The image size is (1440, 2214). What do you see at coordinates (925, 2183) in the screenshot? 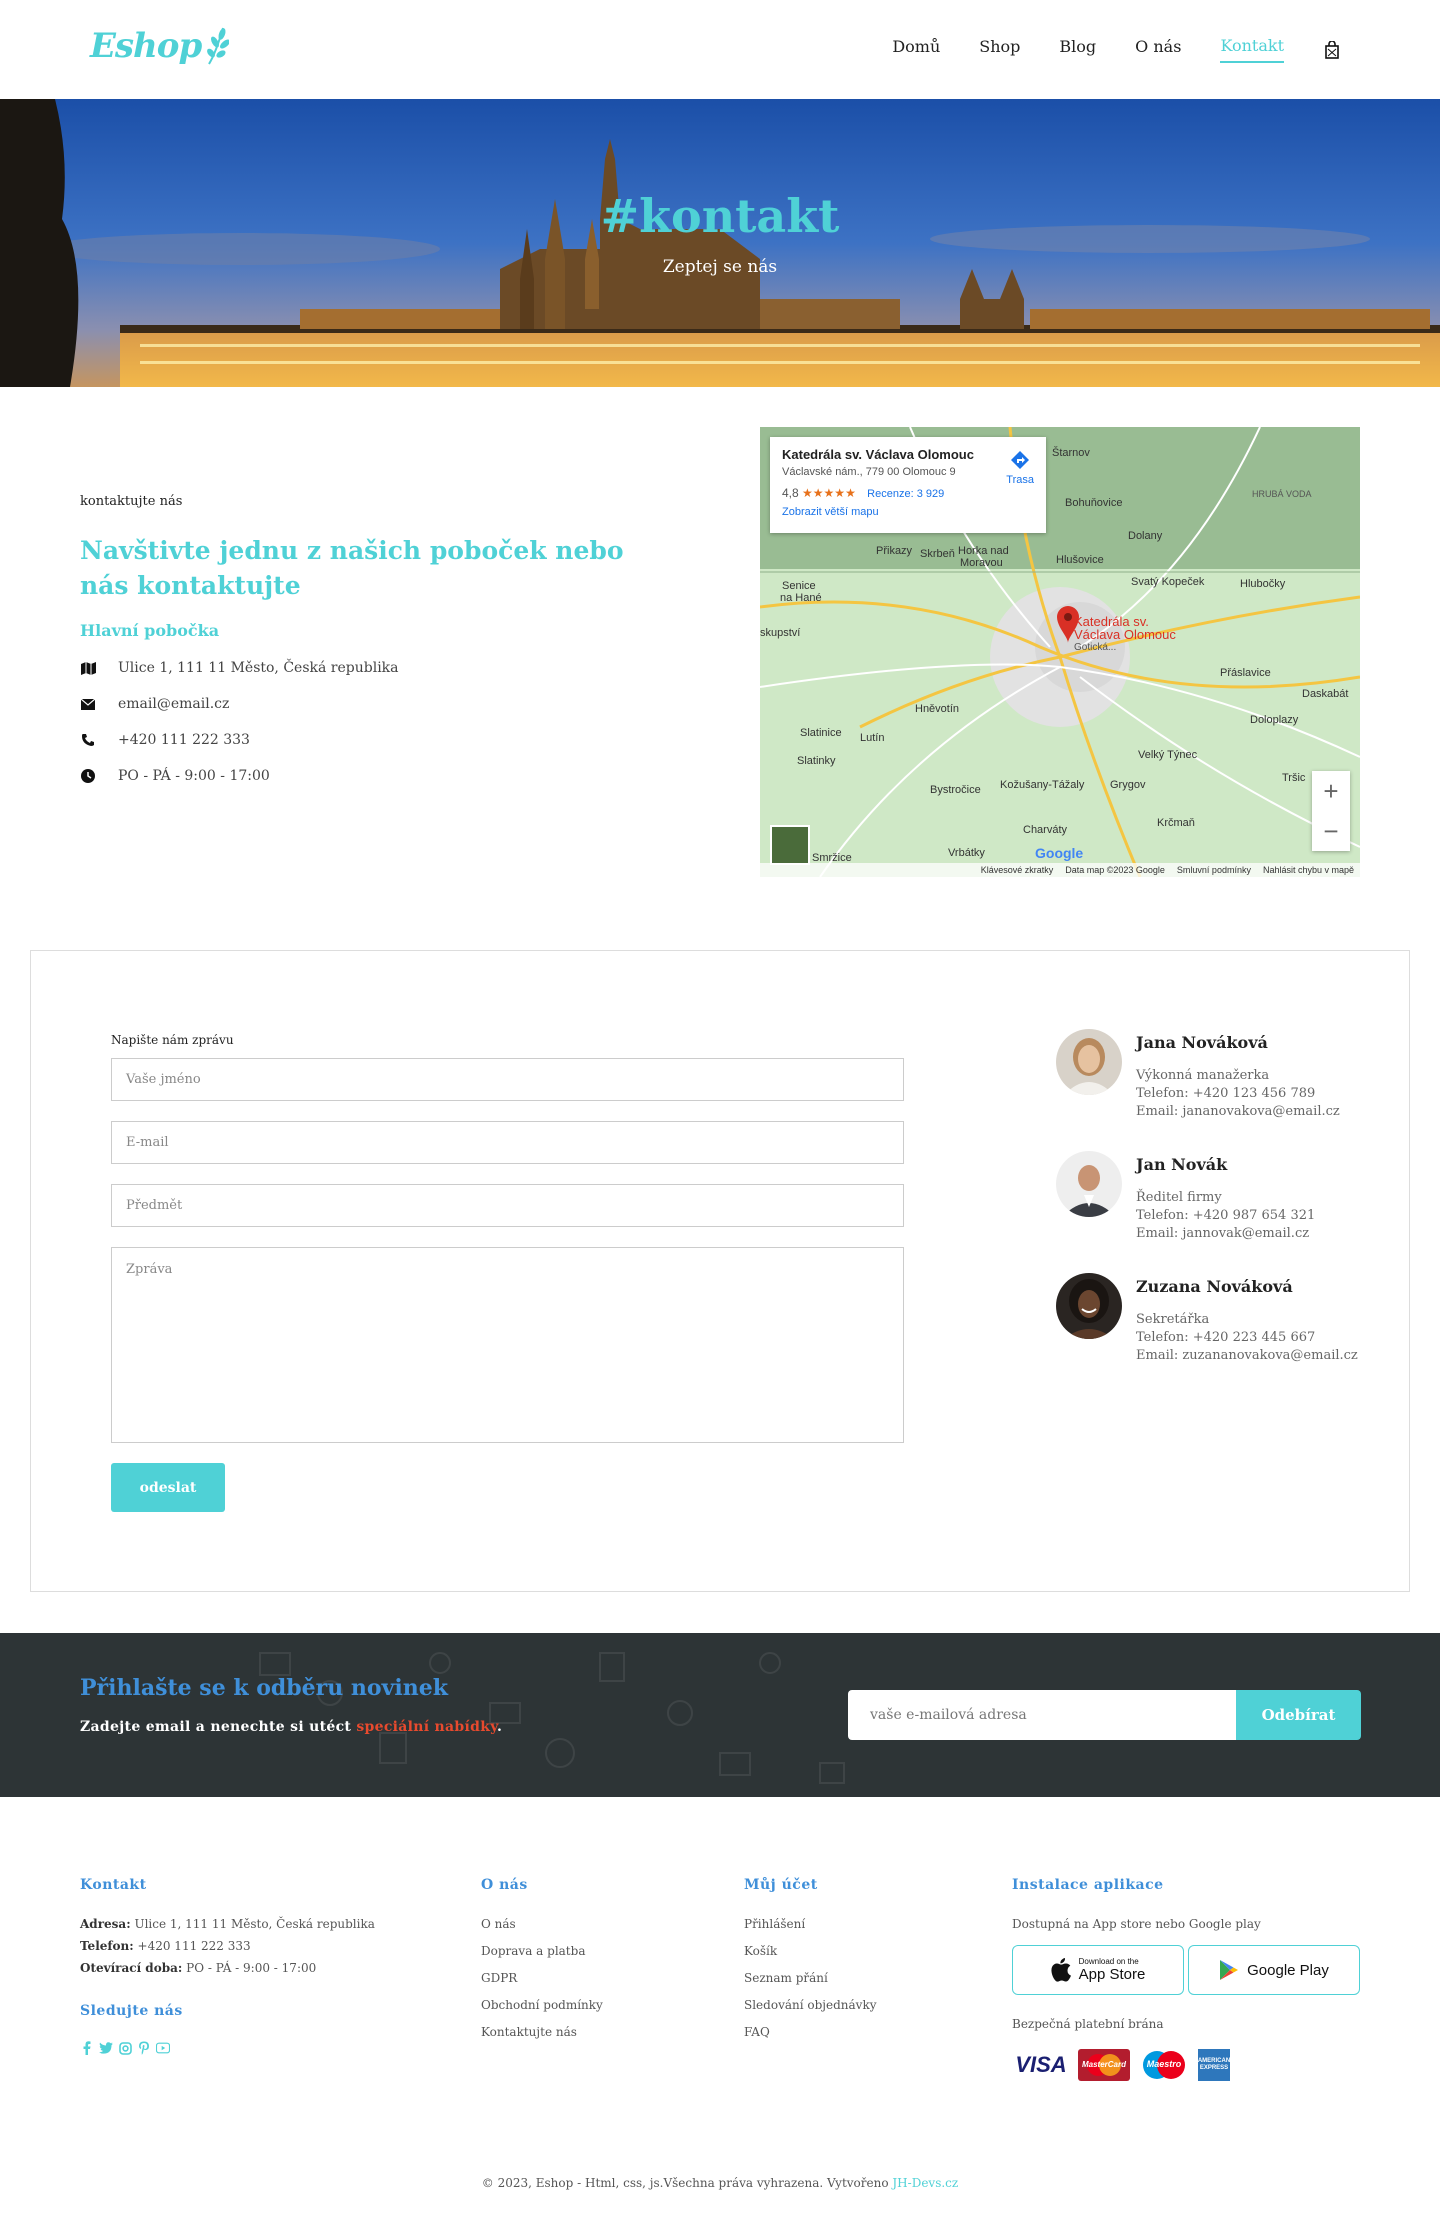
I see `author-link: JH-Devs.cz` at bounding box center [925, 2183].